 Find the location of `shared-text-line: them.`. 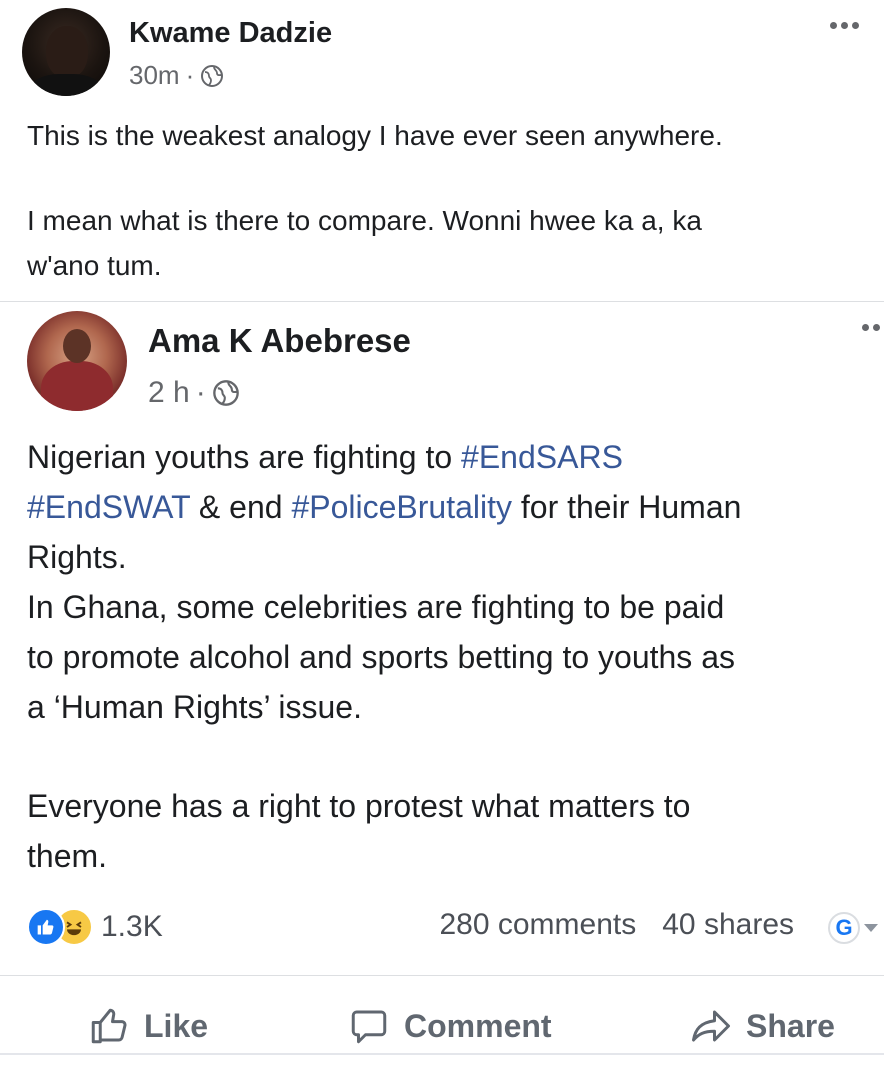

shared-text-line: them. is located at coordinates (67, 856).